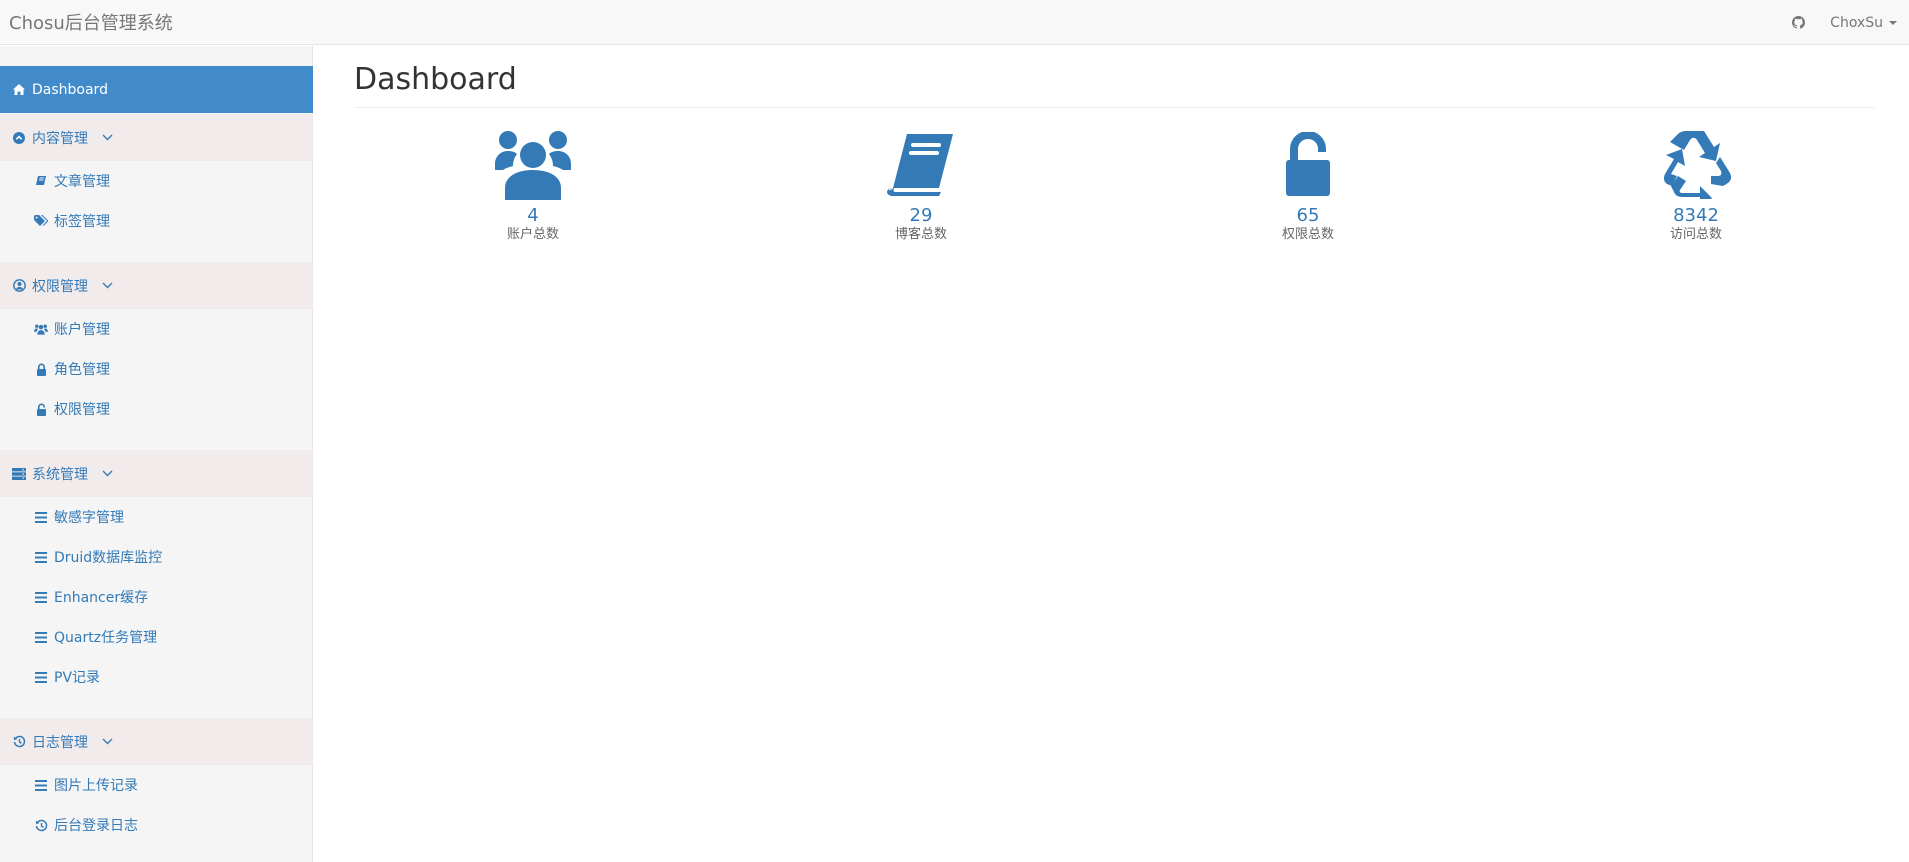 The height and width of the screenshot is (862, 1909). I want to click on sidebar-item-druid: Druid数据库监控, so click(98, 557).